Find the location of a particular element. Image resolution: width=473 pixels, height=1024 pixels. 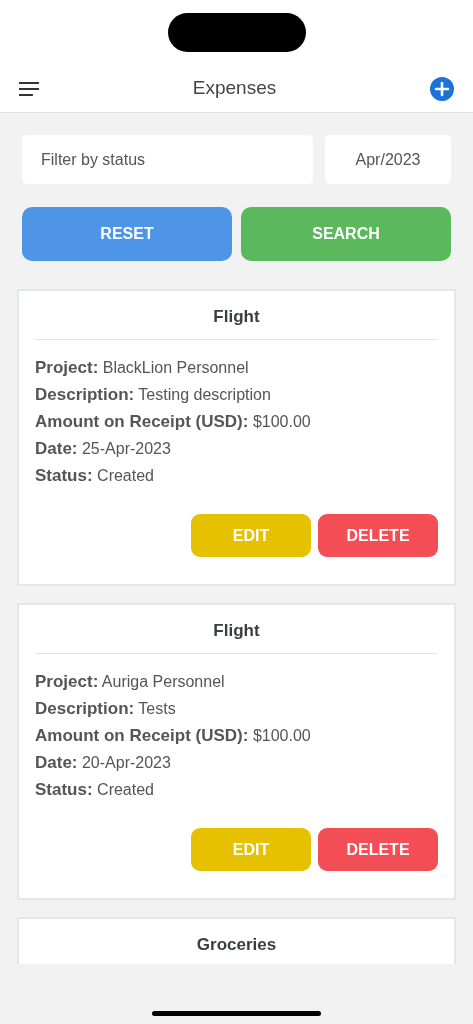

add-icon is located at coordinates (442, 88).